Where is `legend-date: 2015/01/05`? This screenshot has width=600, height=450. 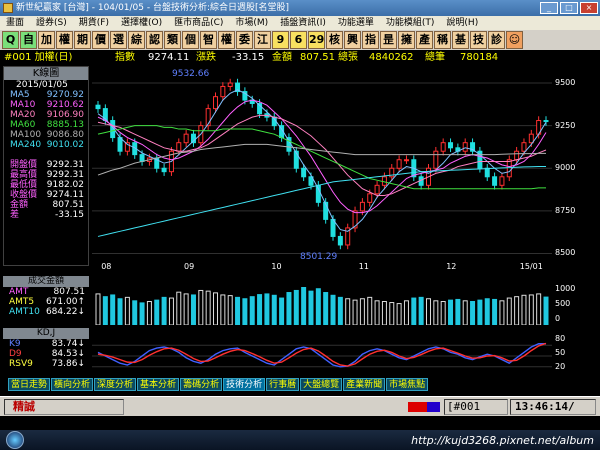
legend-date: 2015/01/05 is located at coordinates (42, 85).